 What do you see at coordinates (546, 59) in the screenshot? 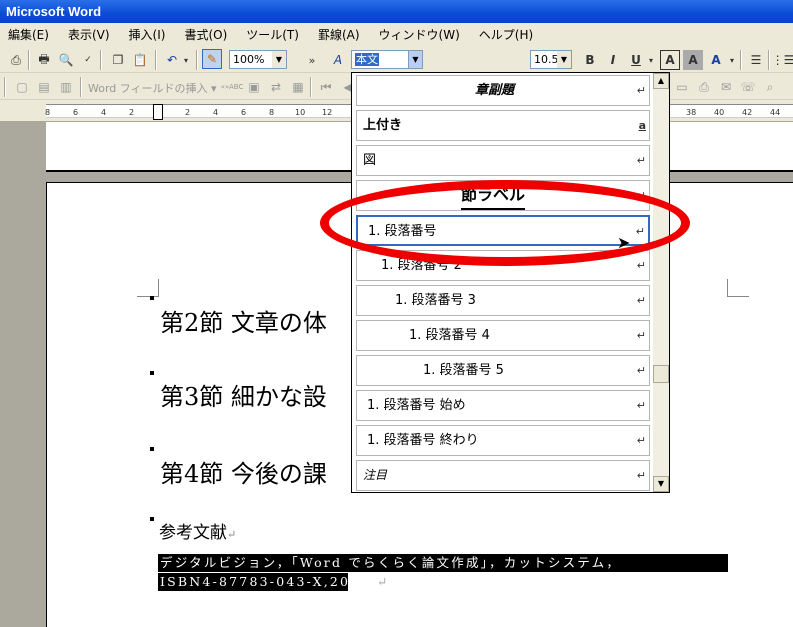
I see `font-size-value: 10.5` at bounding box center [546, 59].